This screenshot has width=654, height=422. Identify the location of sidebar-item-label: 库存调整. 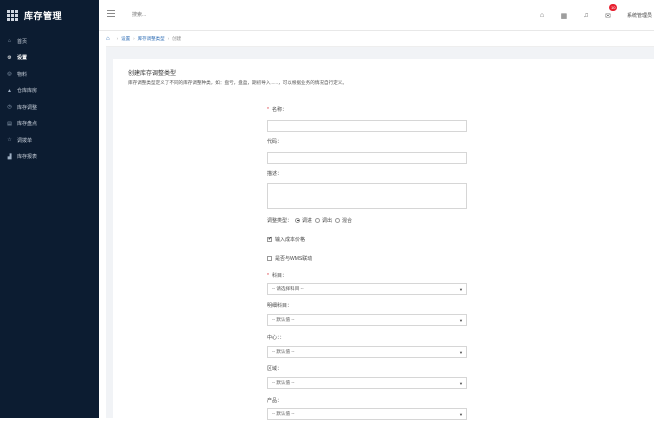
(27, 107).